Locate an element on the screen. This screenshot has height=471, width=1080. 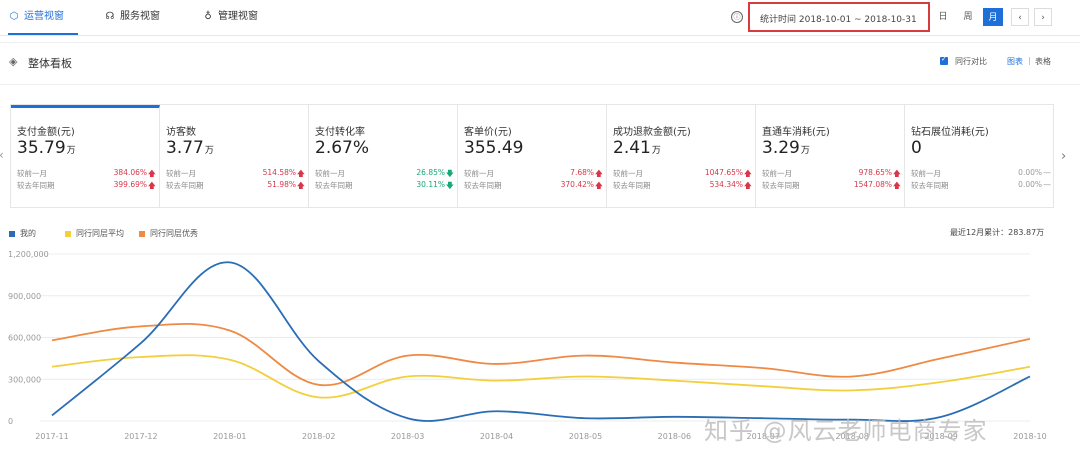
metric-label: 支付金额(元) is located at coordinates (46, 132).